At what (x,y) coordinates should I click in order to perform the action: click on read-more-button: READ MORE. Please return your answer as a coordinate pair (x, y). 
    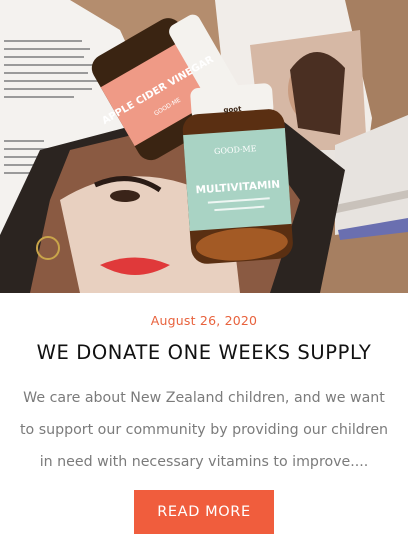
    Looking at the image, I should click on (204, 512).